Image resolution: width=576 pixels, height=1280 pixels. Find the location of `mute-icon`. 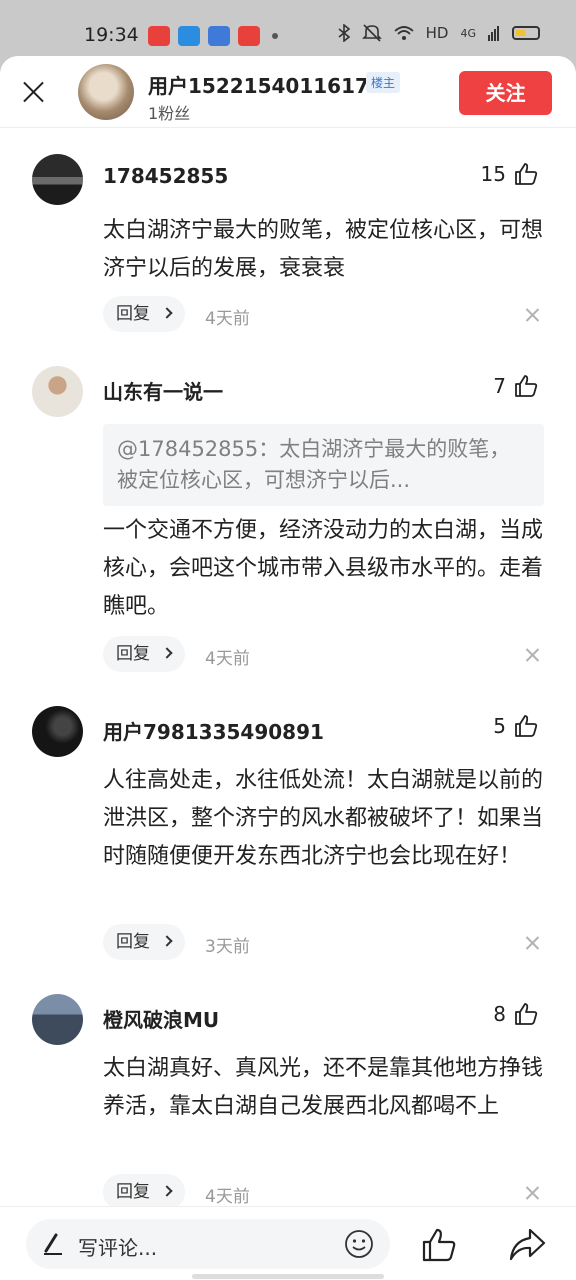

mute-icon is located at coordinates (371, 33).